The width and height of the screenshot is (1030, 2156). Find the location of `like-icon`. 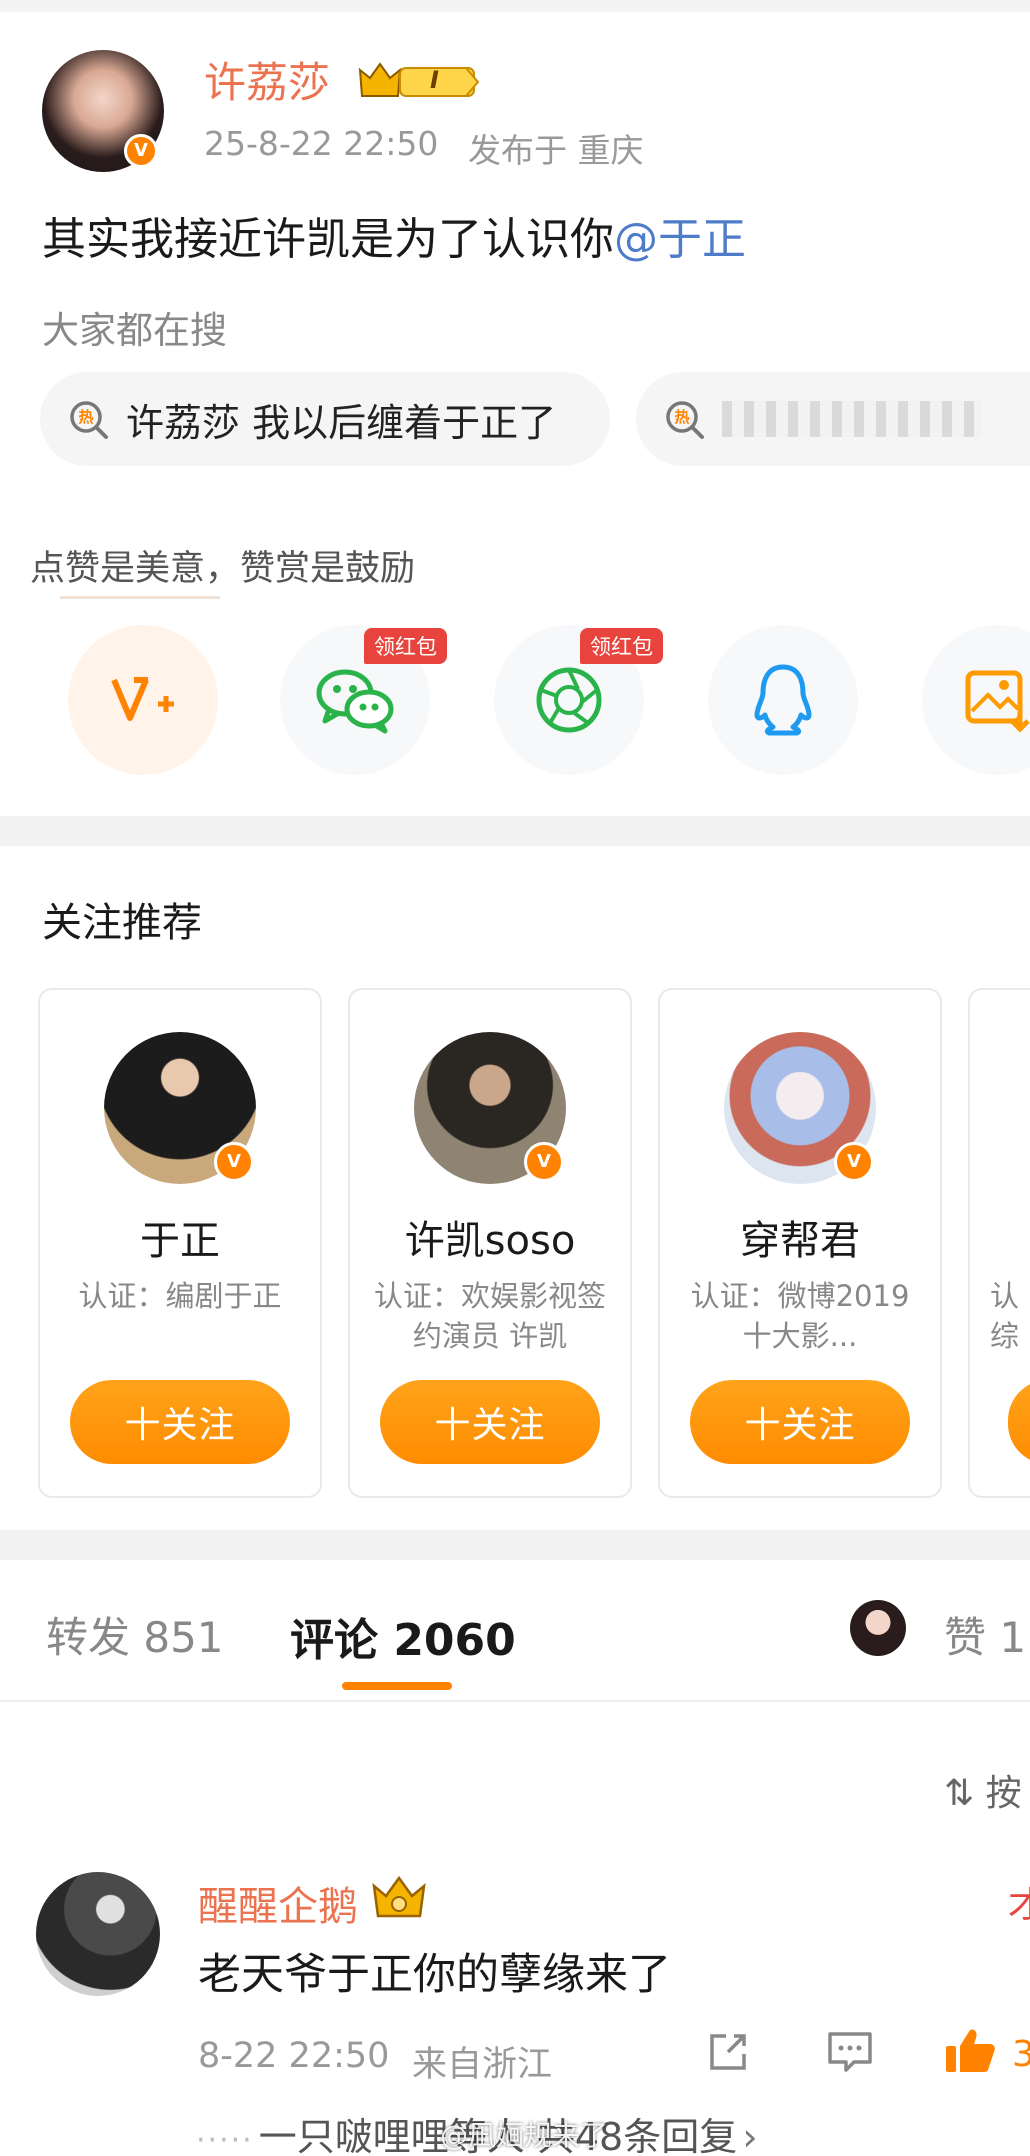

like-icon is located at coordinates (970, 2051).